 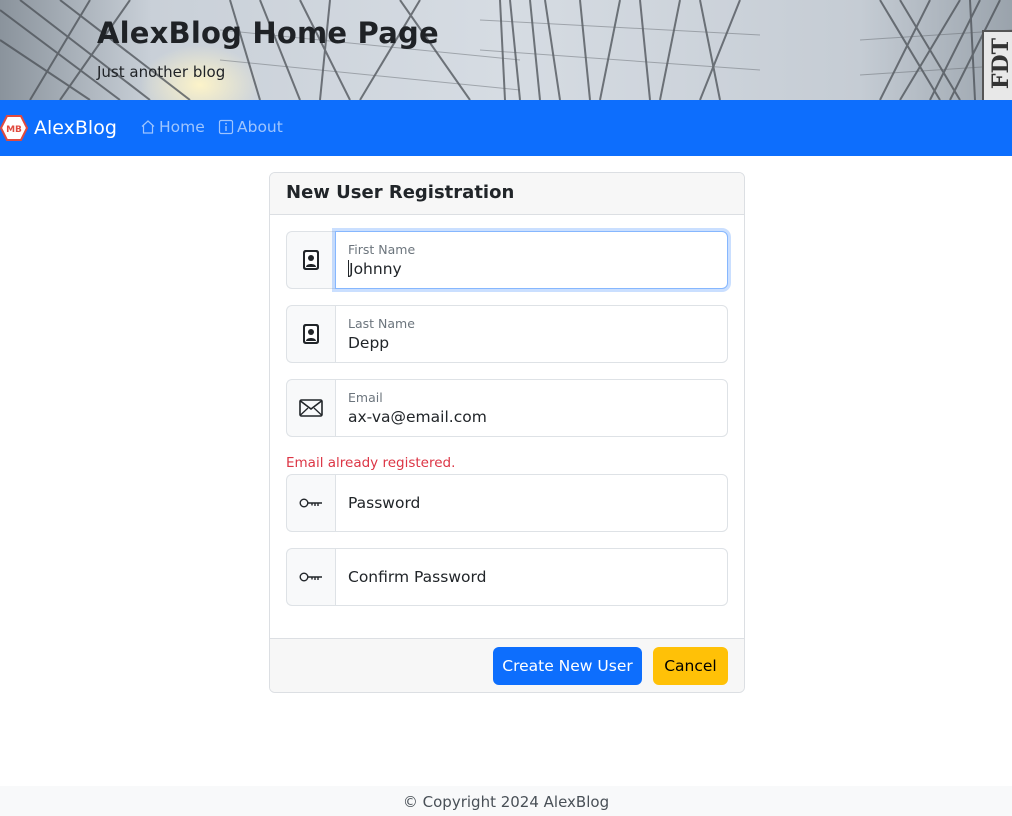 What do you see at coordinates (531, 408) in the screenshot?
I see `email-field: Email ax-va@email.com` at bounding box center [531, 408].